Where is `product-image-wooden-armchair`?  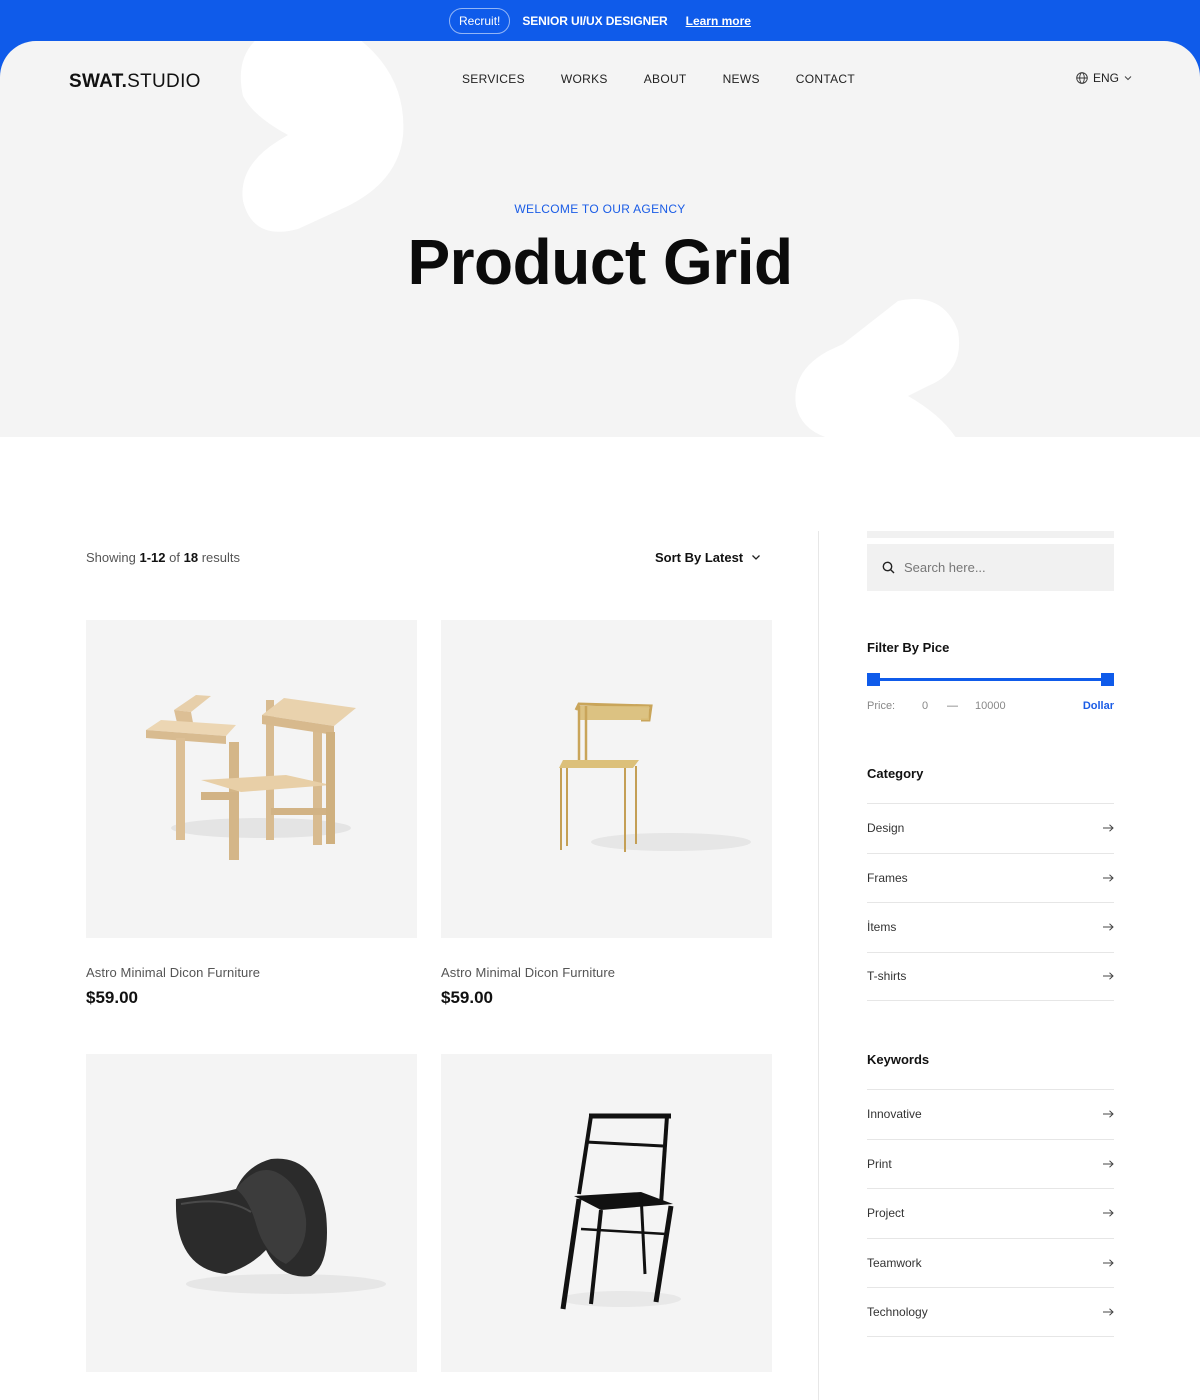 product-image-wooden-armchair is located at coordinates (251, 779).